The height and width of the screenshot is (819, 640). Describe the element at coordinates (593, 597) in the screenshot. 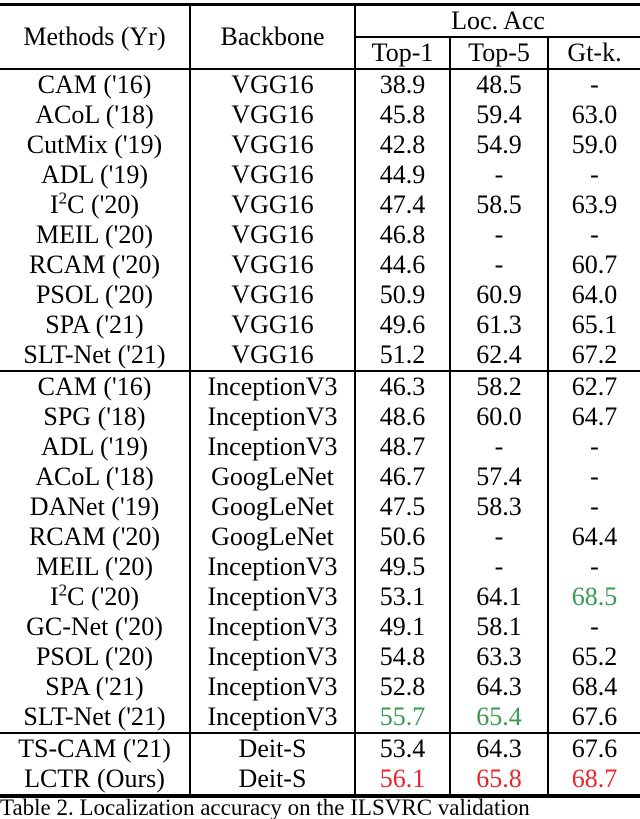

I see `cell-gtk: 68.5` at that location.